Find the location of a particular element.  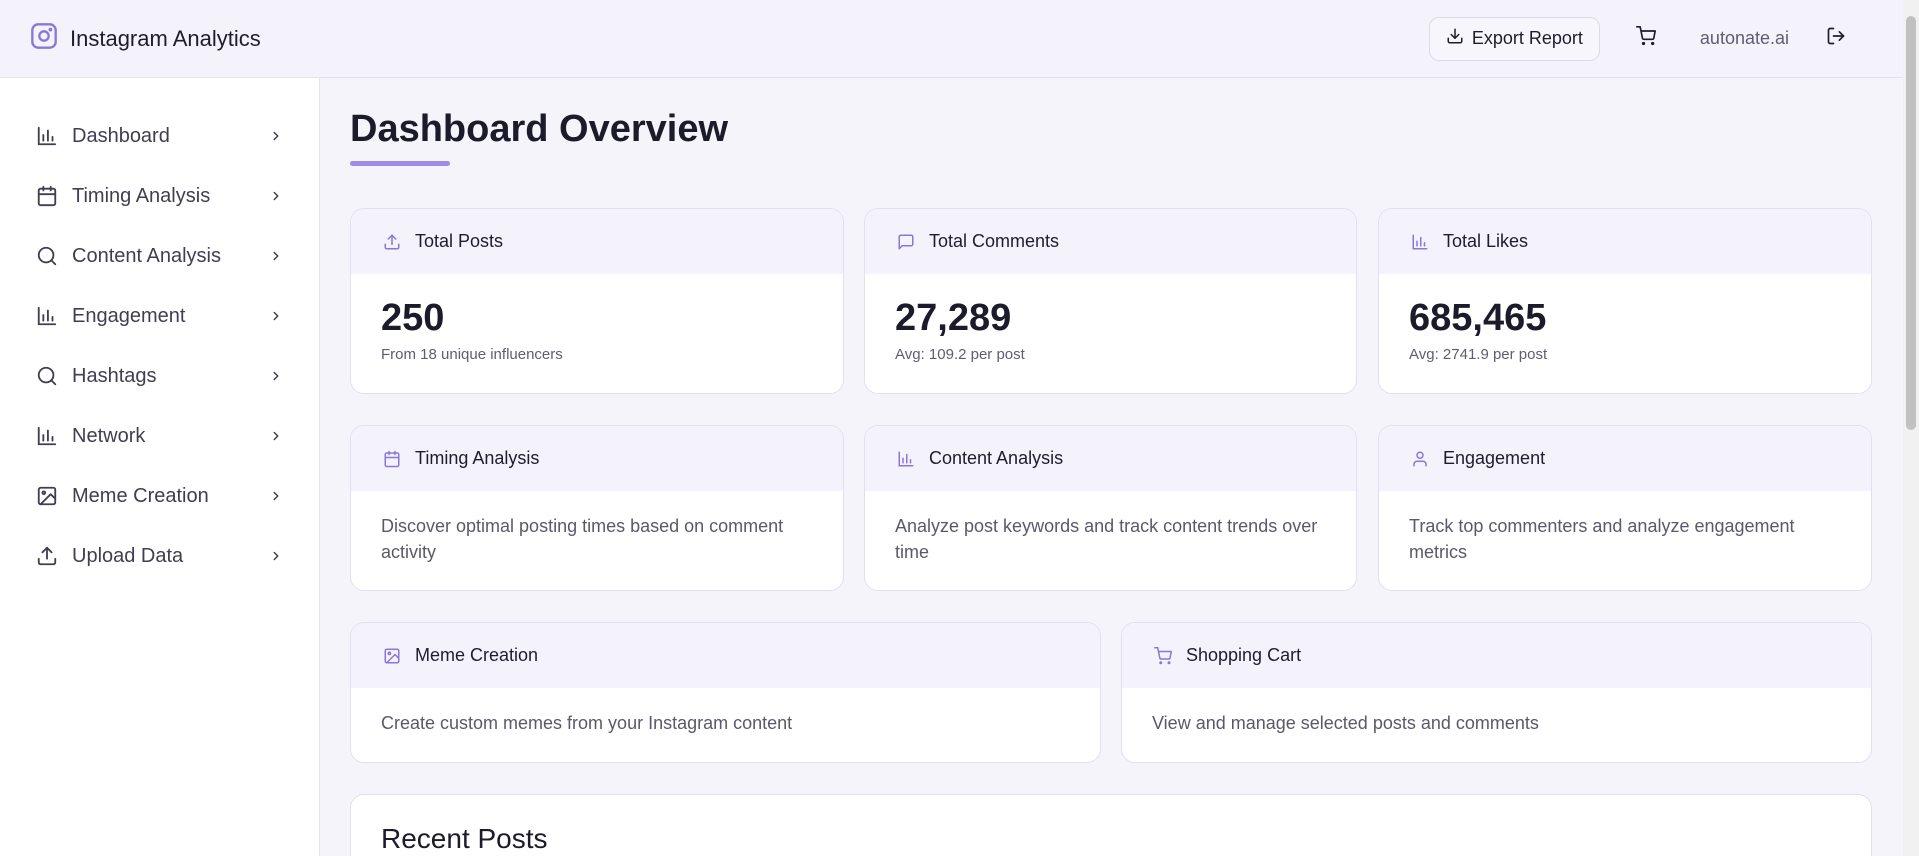

logout-icon is located at coordinates (1836, 38).